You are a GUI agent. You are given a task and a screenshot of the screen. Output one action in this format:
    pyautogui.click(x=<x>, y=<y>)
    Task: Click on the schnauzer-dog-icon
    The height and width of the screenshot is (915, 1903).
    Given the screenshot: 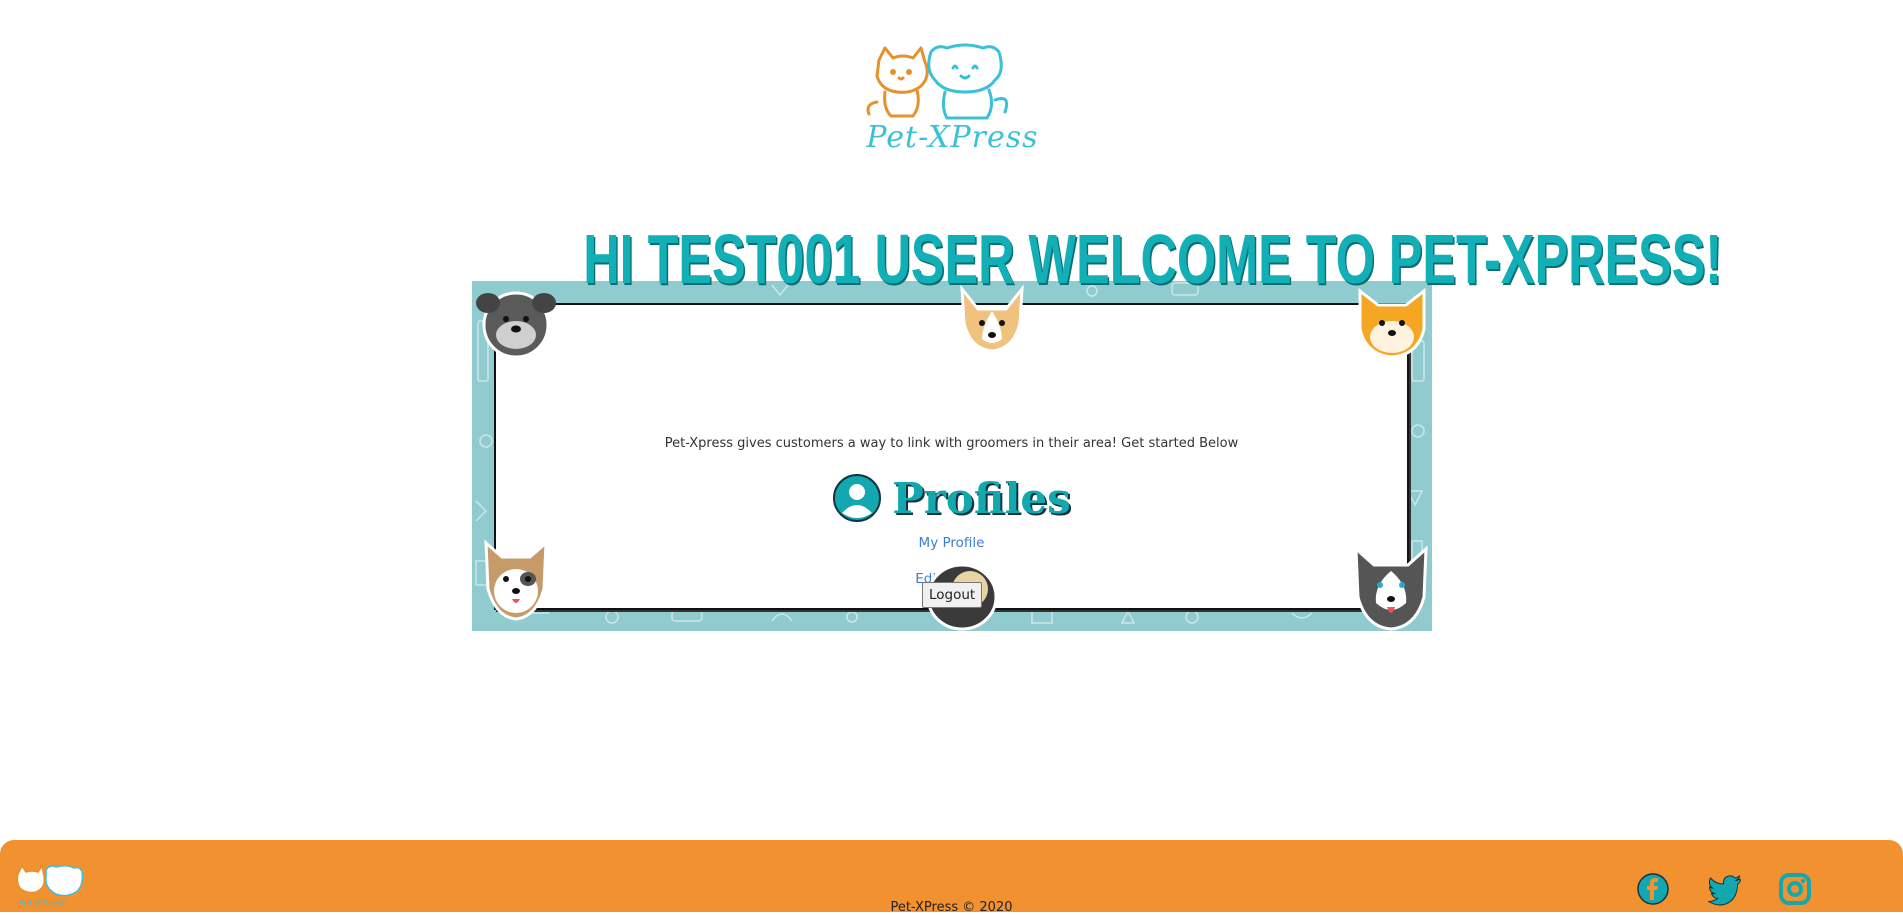 What is the action you would take?
    pyautogui.click(x=516, y=325)
    